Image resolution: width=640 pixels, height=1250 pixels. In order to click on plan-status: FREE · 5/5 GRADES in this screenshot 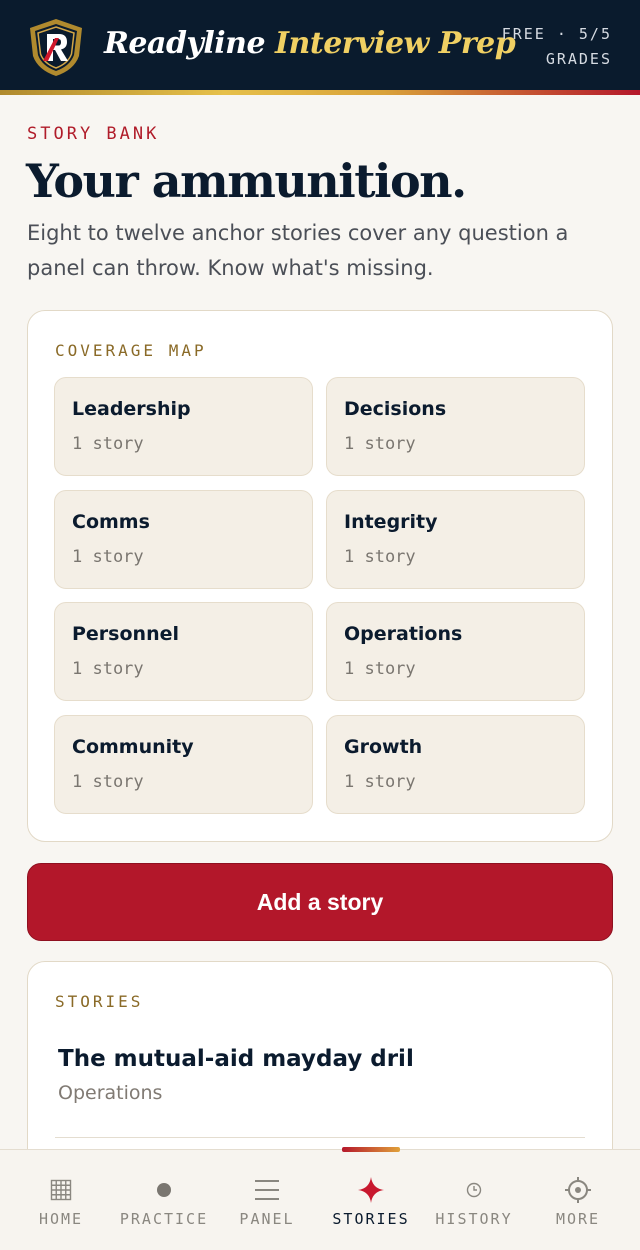, I will do `click(542, 47)`.